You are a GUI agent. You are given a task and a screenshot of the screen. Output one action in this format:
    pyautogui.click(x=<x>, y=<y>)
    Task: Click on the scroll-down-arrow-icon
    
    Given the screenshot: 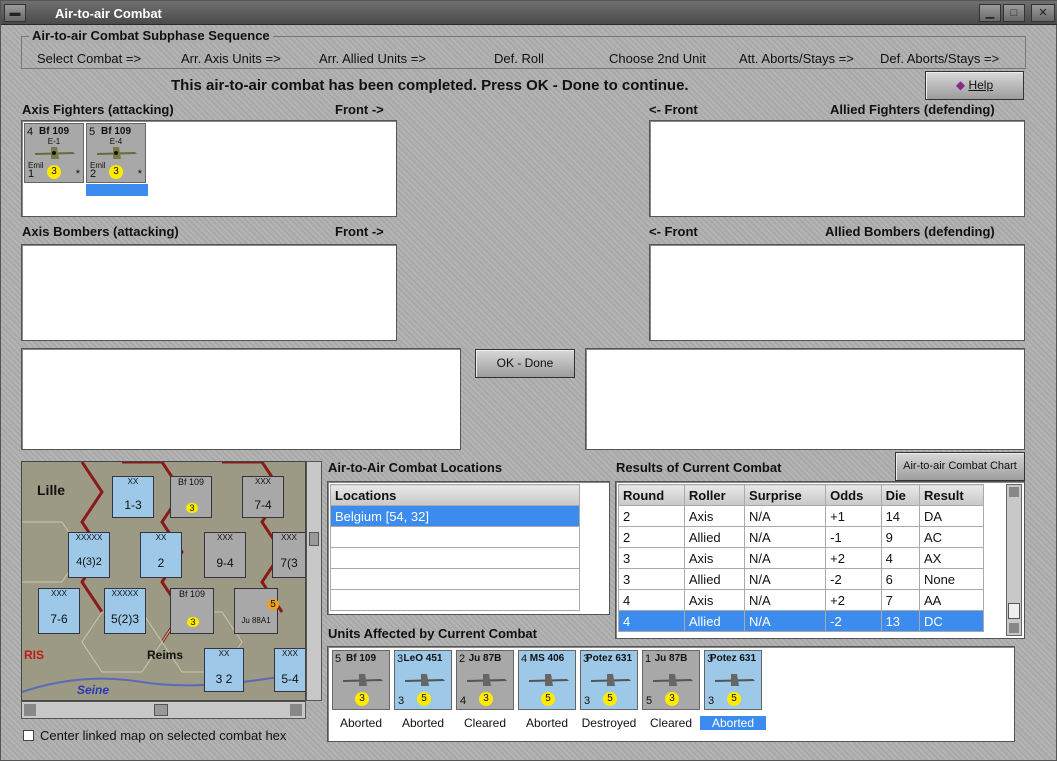 What is the action you would take?
    pyautogui.click(x=1014, y=628)
    